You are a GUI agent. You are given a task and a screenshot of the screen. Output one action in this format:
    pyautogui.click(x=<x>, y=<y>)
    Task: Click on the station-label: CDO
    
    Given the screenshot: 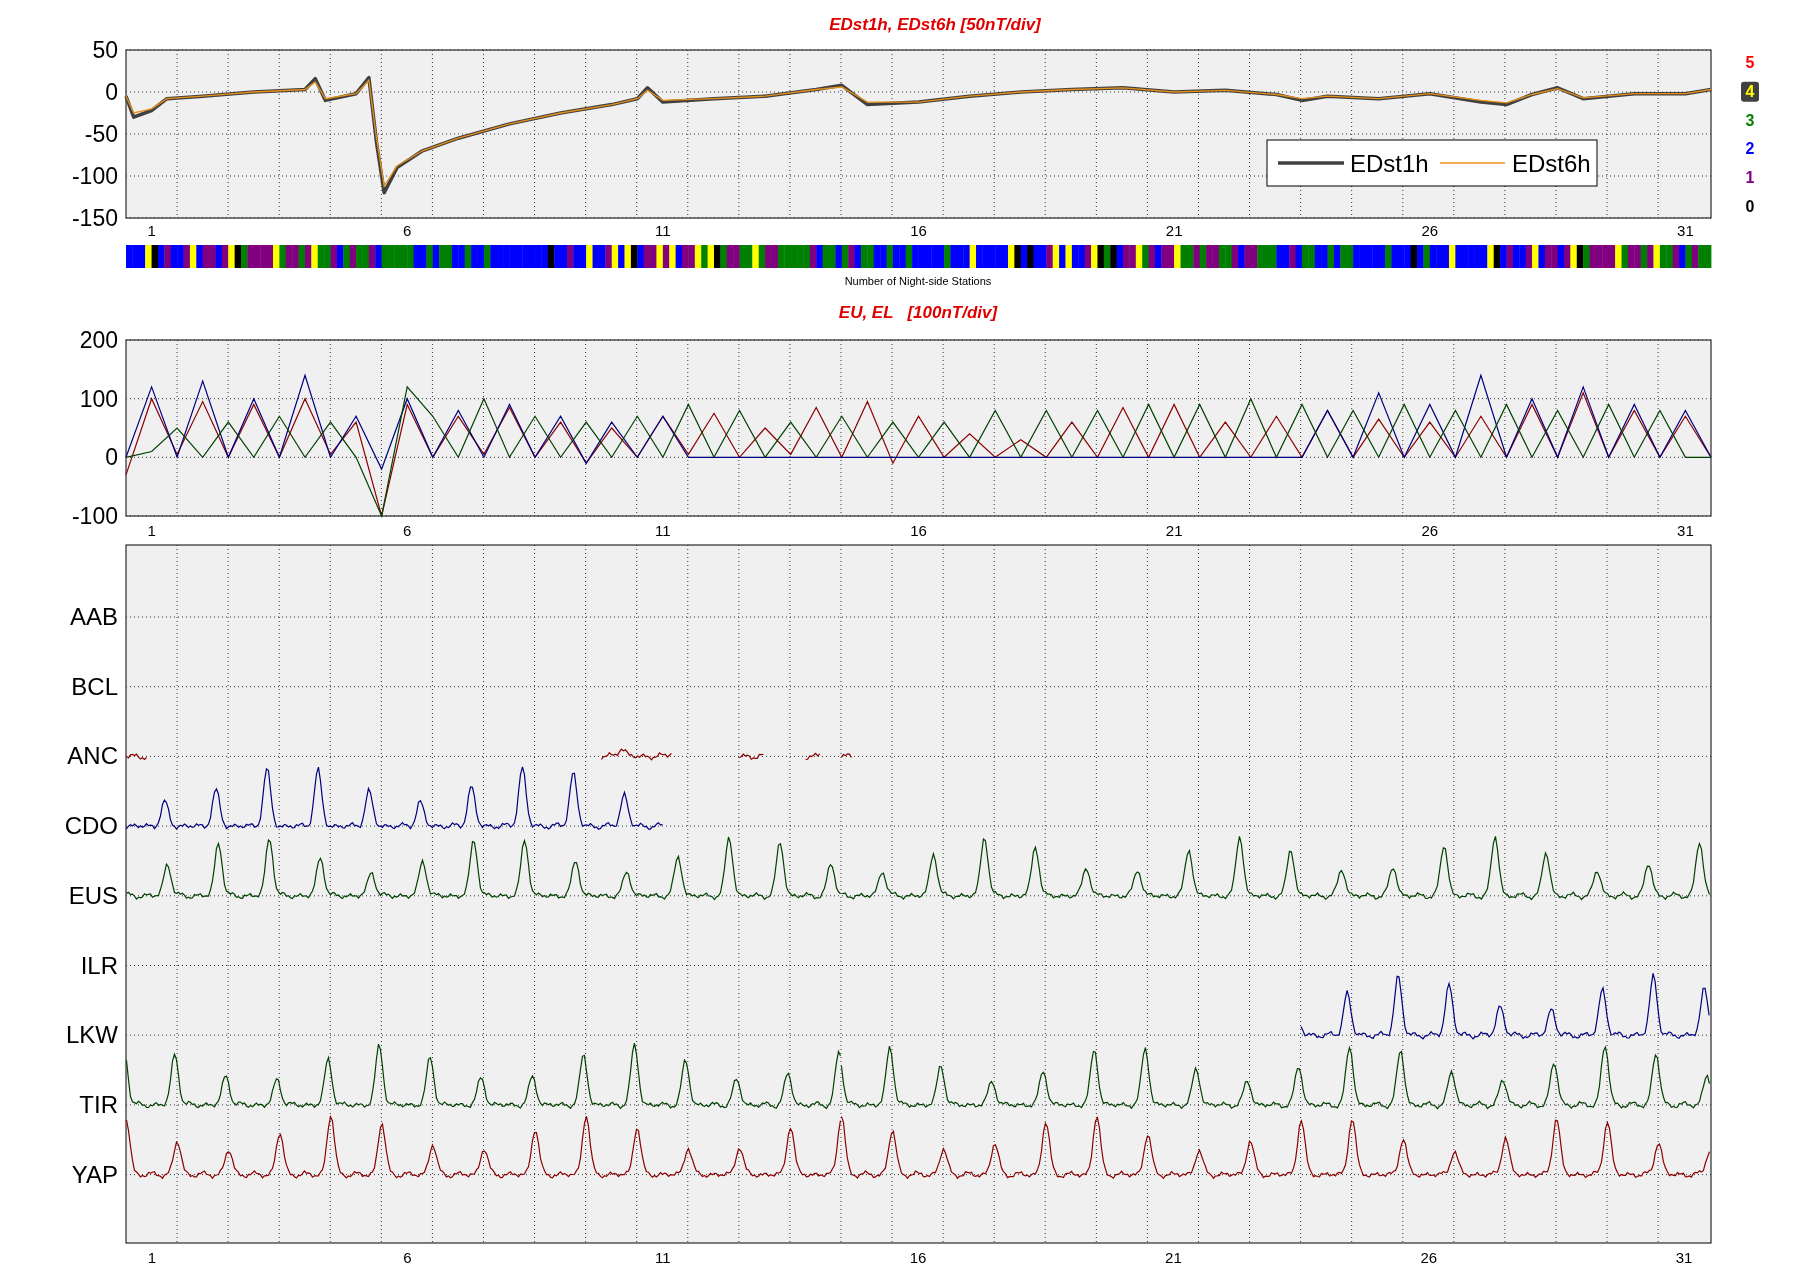 What is the action you would take?
    pyautogui.click(x=91, y=826)
    